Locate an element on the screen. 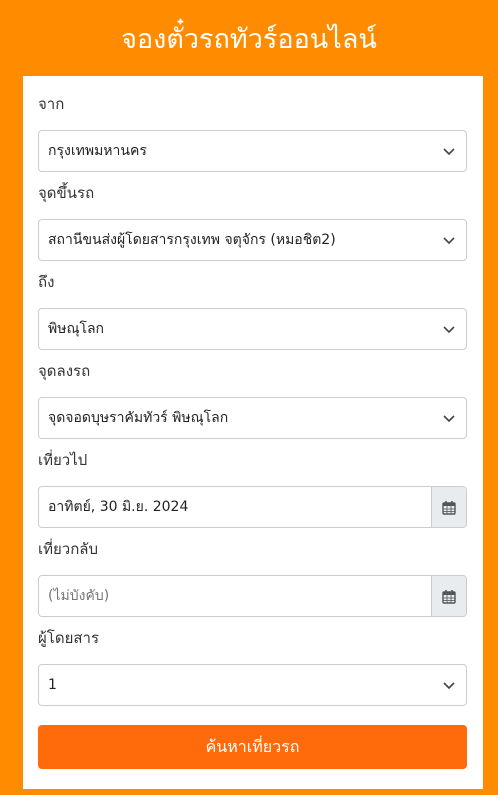  to-value: พิษณุโลก is located at coordinates (76, 329).